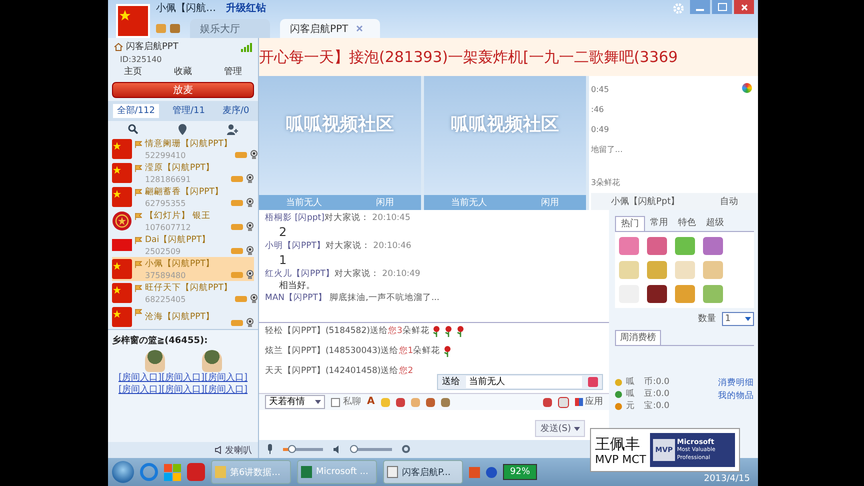 The width and height of the screenshot is (864, 486). What do you see at coordinates (371, 402) in the screenshot?
I see `font-style-button: A` at bounding box center [371, 402].